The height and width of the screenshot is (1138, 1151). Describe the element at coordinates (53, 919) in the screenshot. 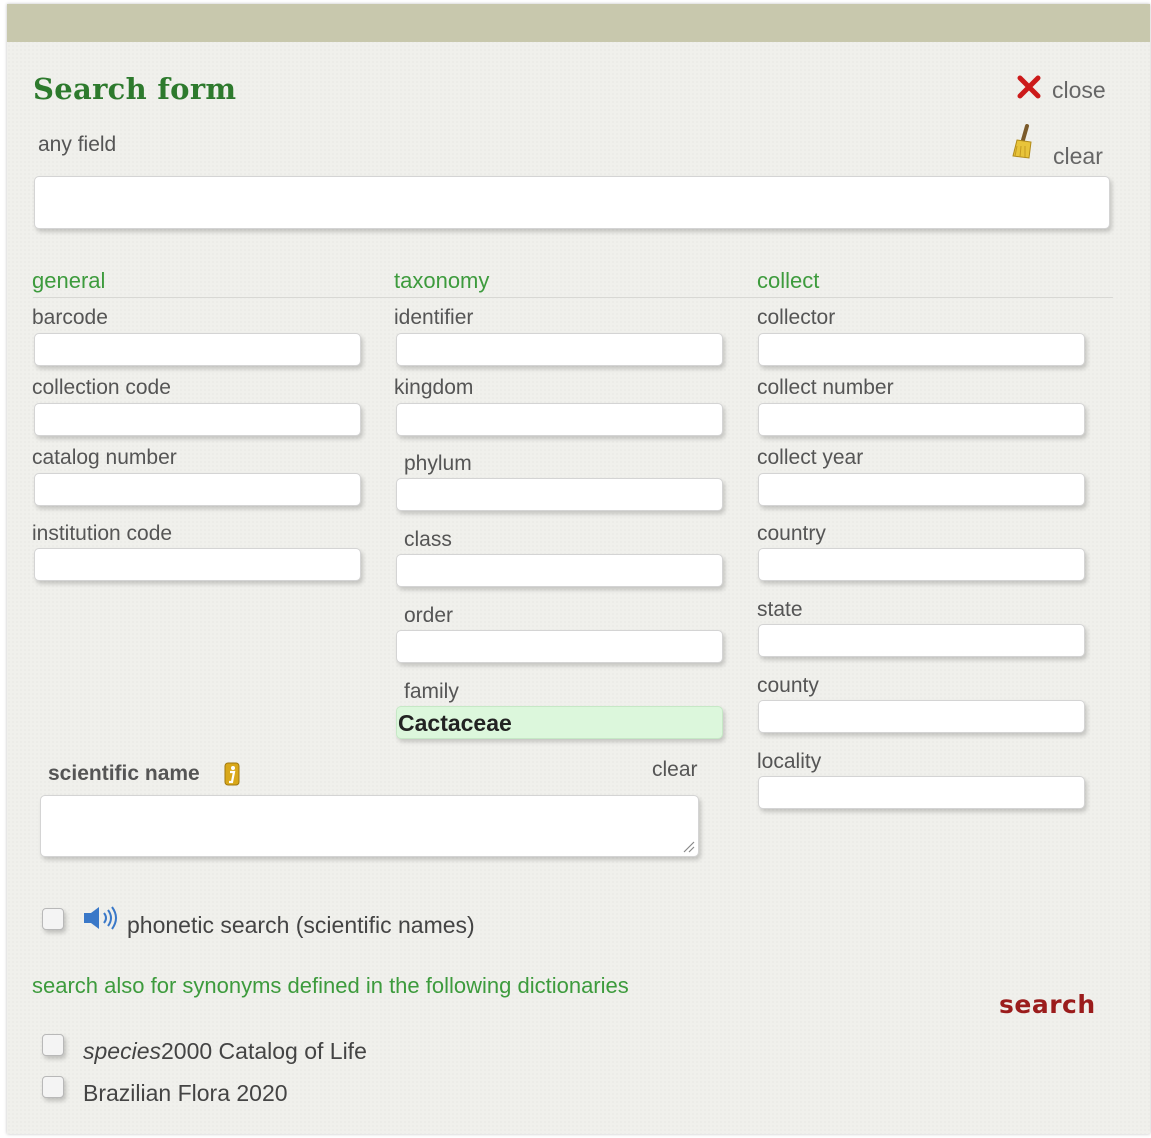

I see `phonetic-search-checkbox` at that location.